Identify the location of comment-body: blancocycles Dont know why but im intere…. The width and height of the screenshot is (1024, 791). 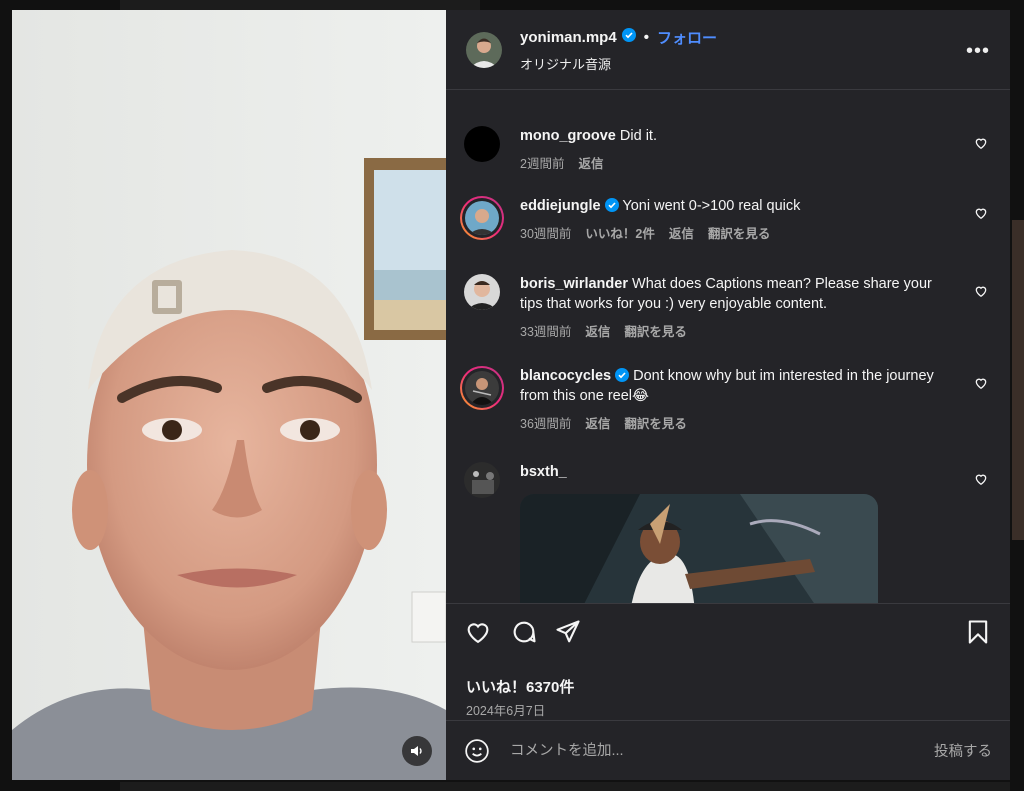
(730, 400).